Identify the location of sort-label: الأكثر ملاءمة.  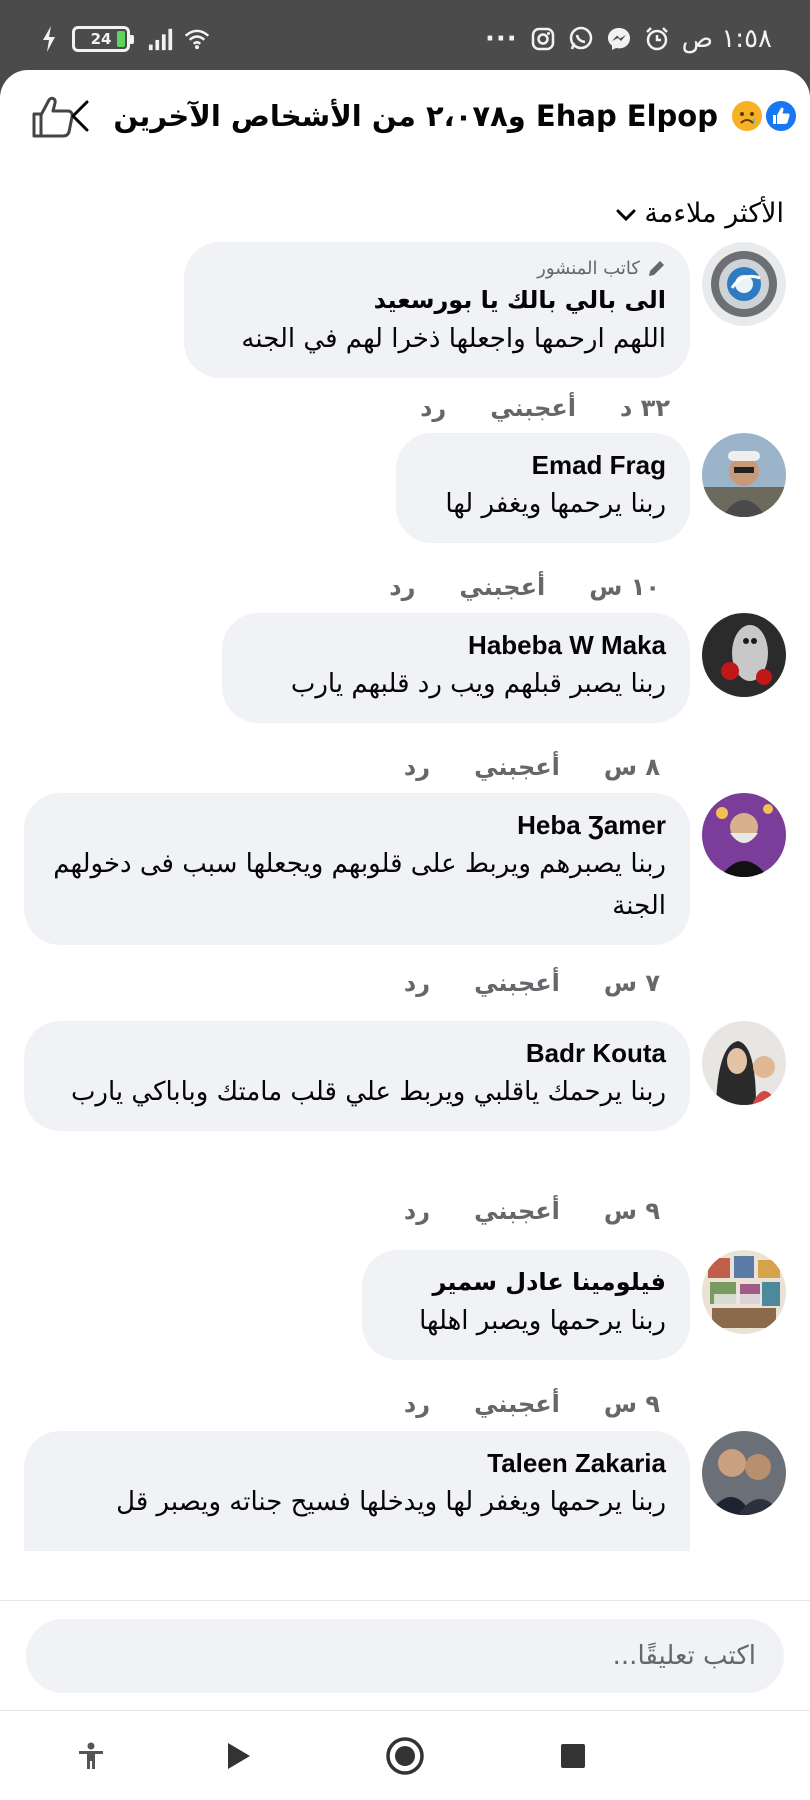
(714, 213).